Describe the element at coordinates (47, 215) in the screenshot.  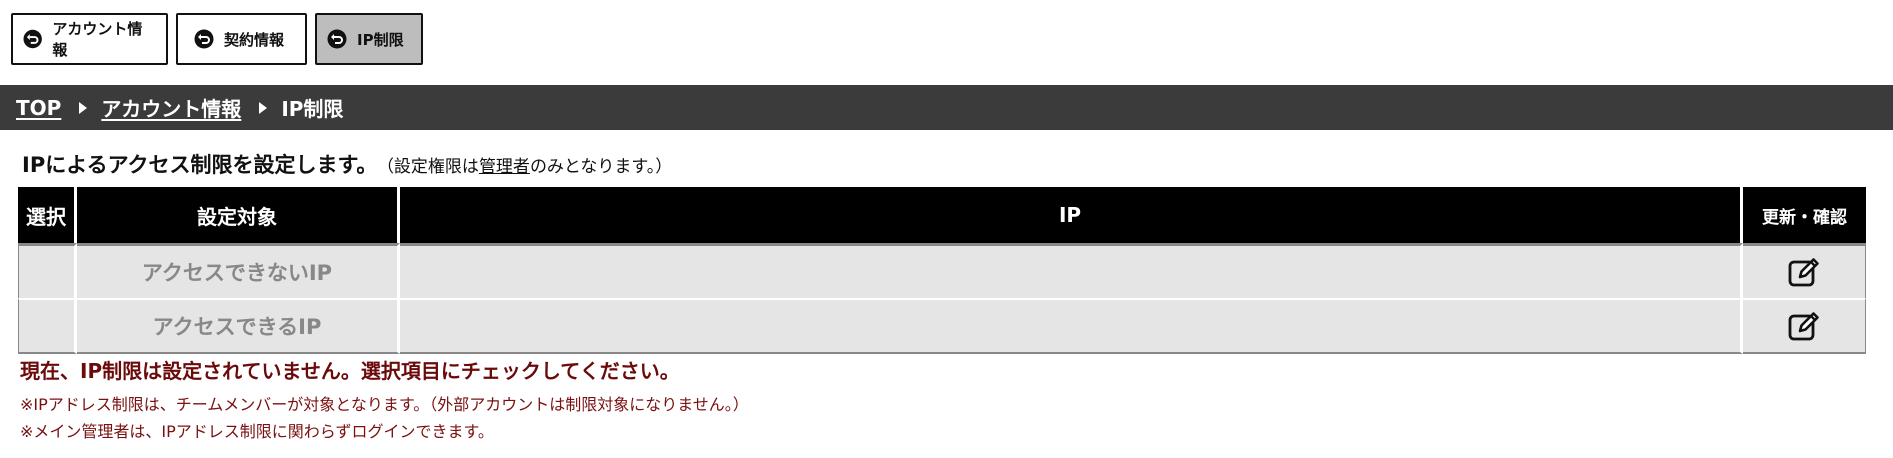
I see `header-select: 選択` at that location.